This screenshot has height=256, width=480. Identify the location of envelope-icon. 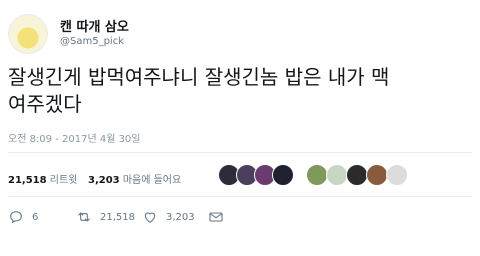
(216, 217).